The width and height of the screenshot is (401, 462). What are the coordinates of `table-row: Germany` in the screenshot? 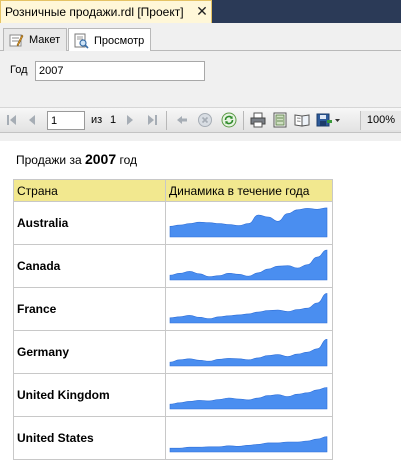 It's located at (173, 352).